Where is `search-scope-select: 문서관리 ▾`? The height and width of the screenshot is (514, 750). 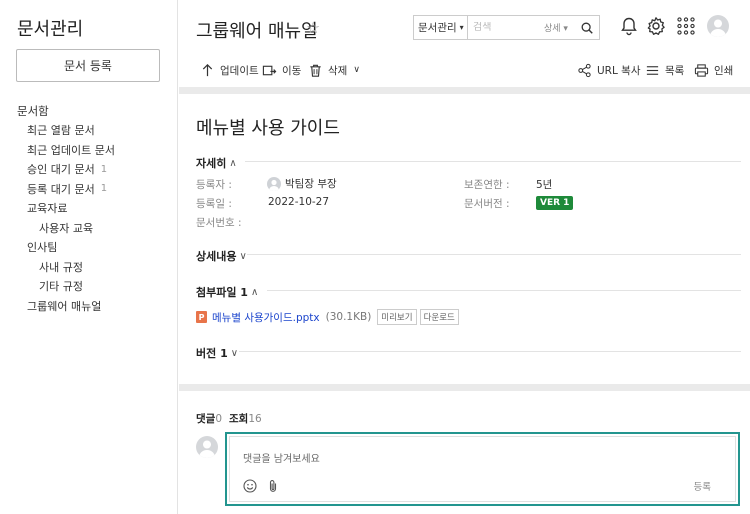 search-scope-select: 문서관리 ▾ is located at coordinates (441, 27).